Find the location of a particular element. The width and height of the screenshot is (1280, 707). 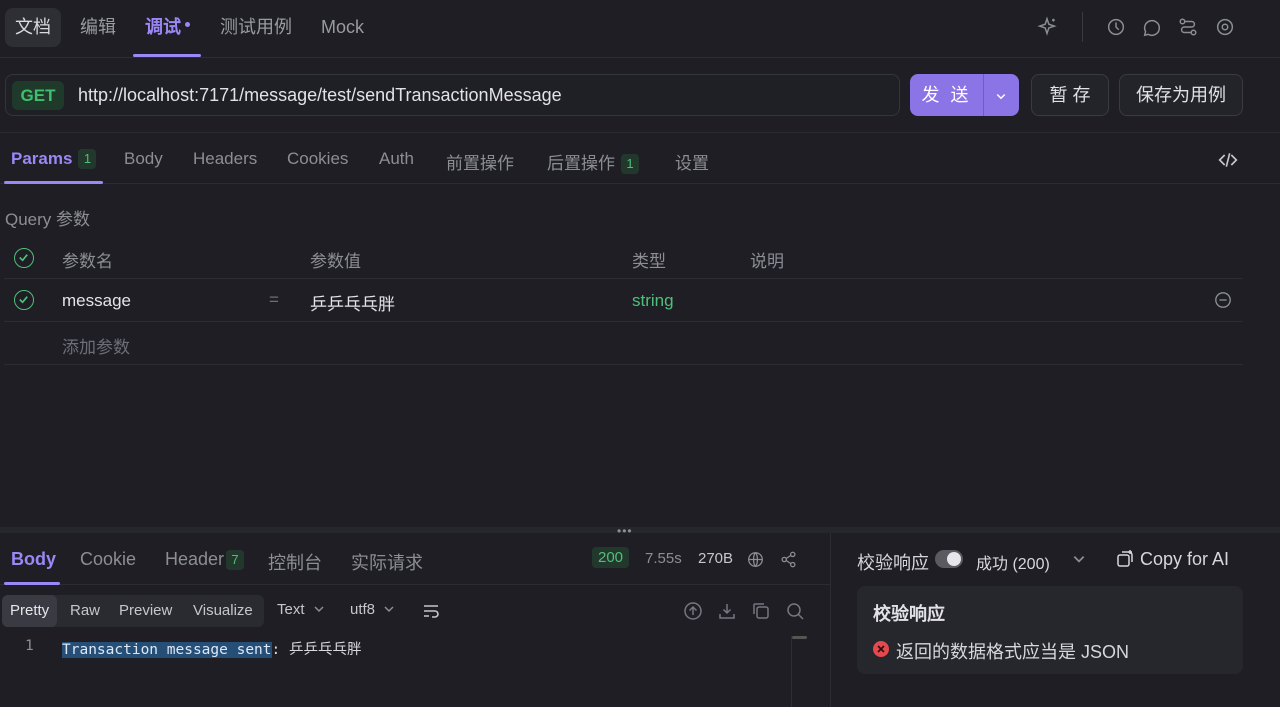

copy-ai-icon is located at coordinates (1125, 559).